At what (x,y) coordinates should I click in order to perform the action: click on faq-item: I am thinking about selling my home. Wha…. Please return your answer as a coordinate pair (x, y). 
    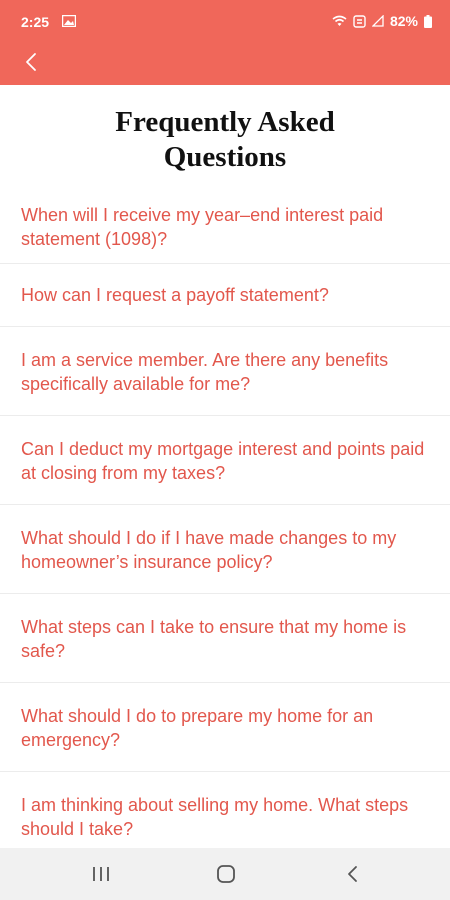
    Looking at the image, I should click on (225, 810).